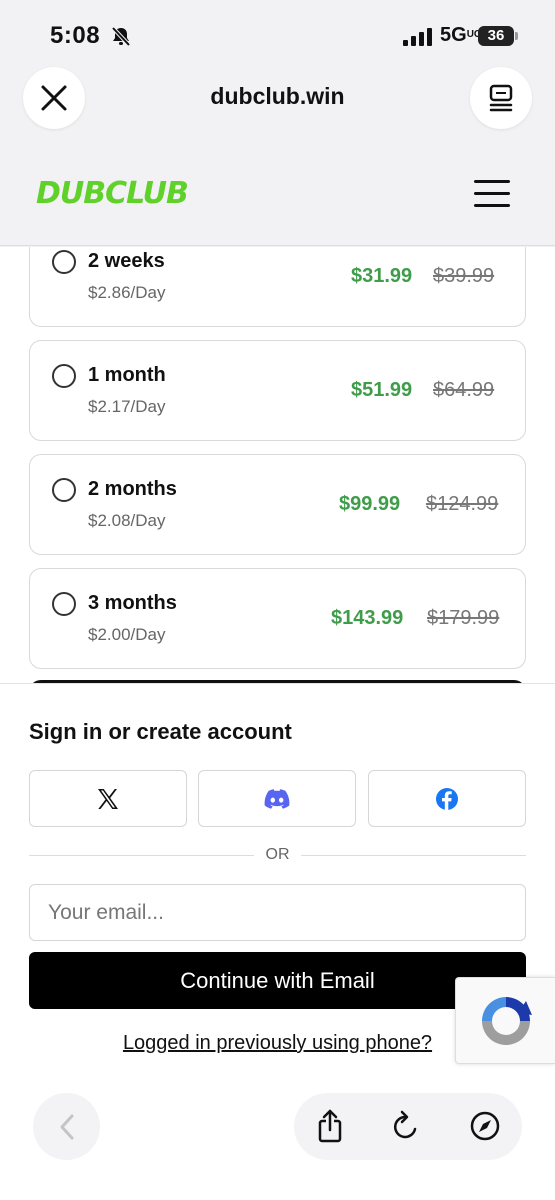  I want to click on browser-header: dubclub.win, so click(277, 100).